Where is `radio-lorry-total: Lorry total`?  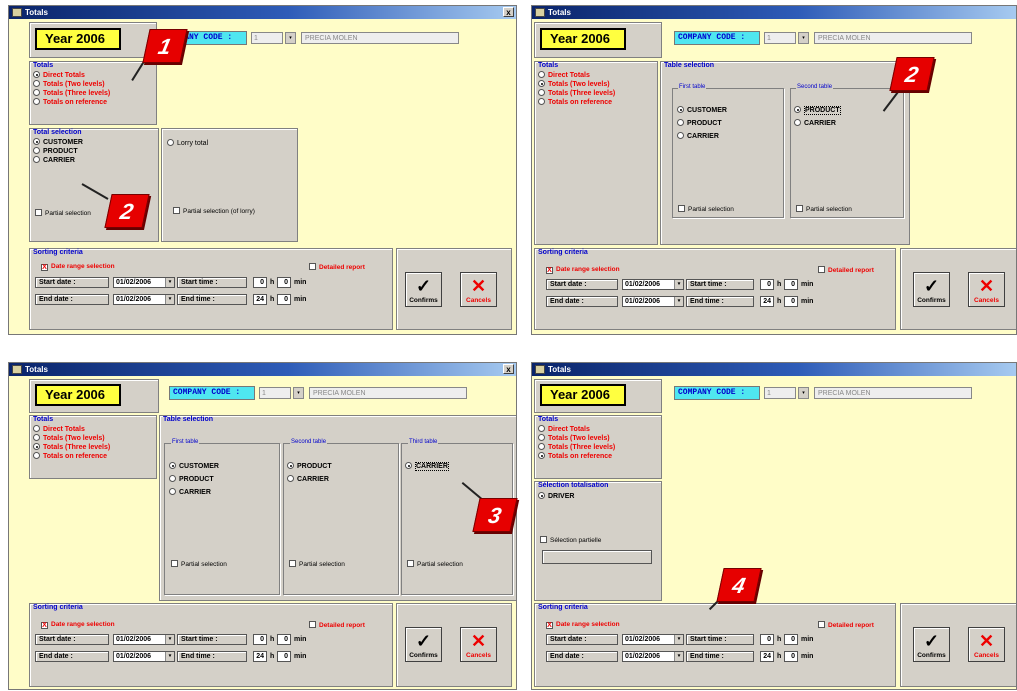
radio-lorry-total: Lorry total is located at coordinates (187, 143).